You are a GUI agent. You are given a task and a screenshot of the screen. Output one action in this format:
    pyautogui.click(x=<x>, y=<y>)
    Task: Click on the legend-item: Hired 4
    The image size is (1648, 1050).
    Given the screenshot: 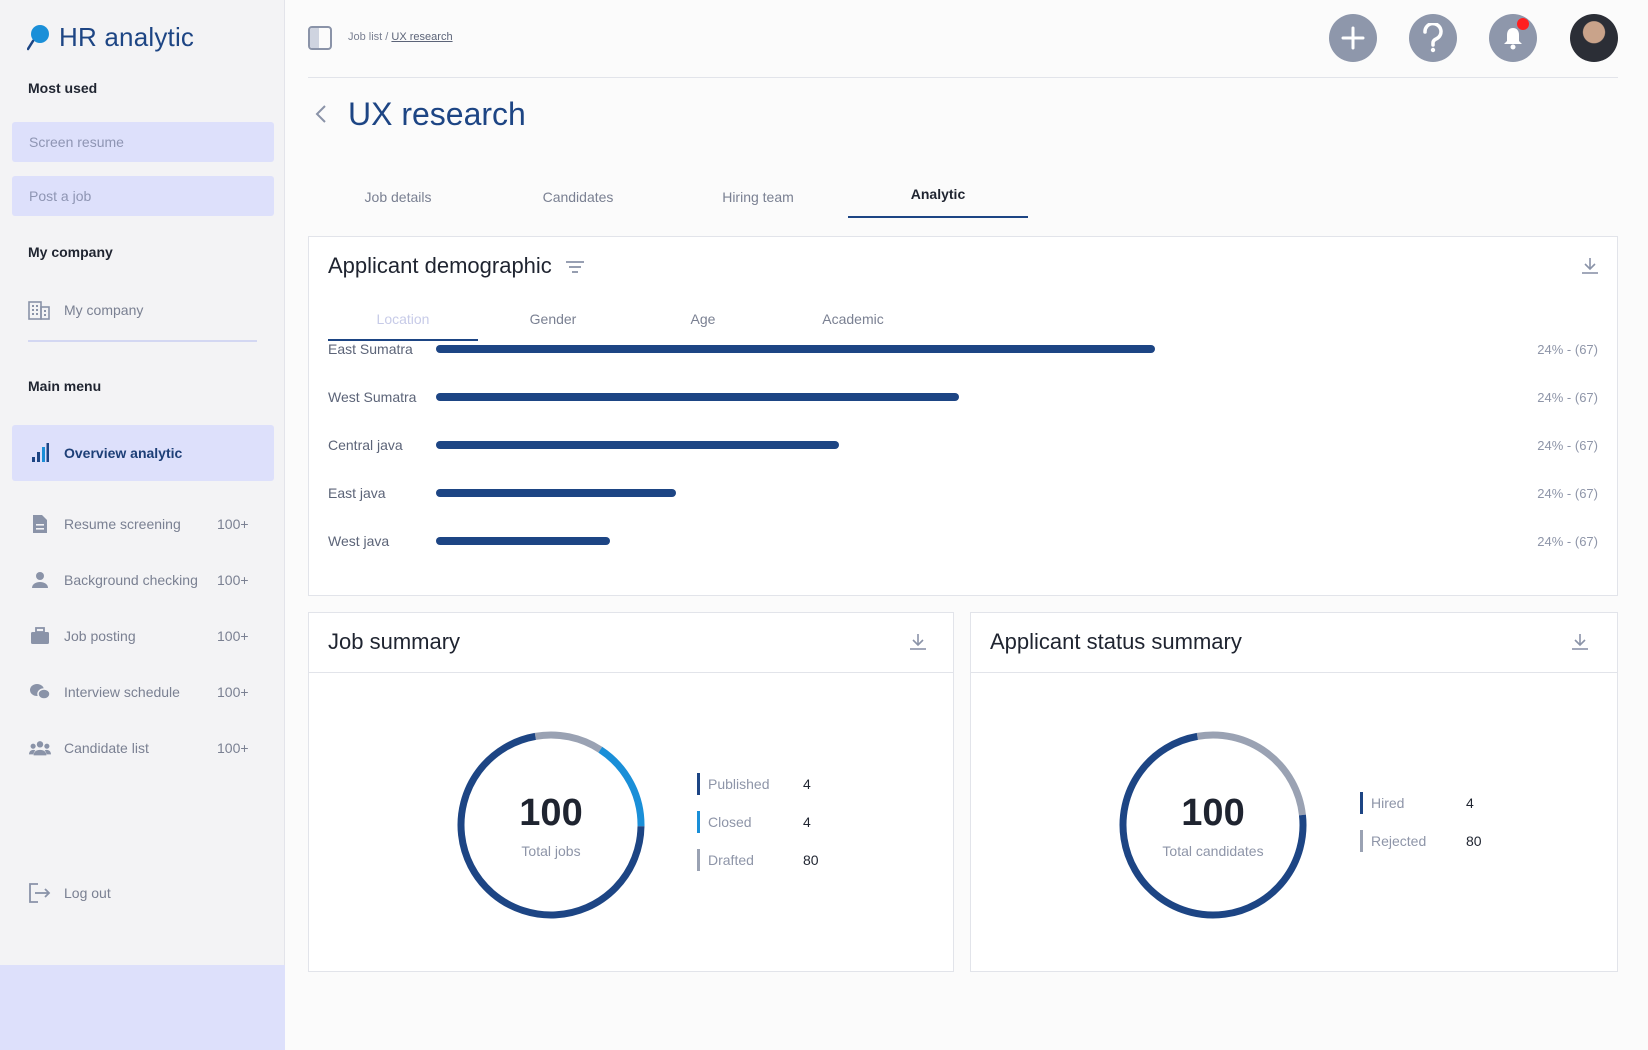 What is the action you would take?
    pyautogui.click(x=1421, y=803)
    